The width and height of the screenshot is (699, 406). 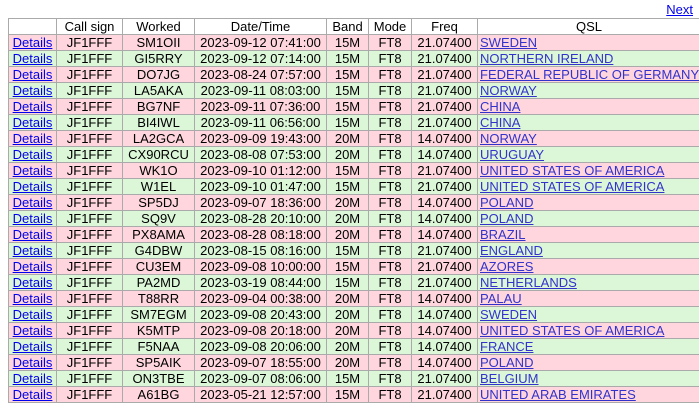 What do you see at coordinates (158, 58) in the screenshot?
I see `worked-station-cell: GI5RRY` at bounding box center [158, 58].